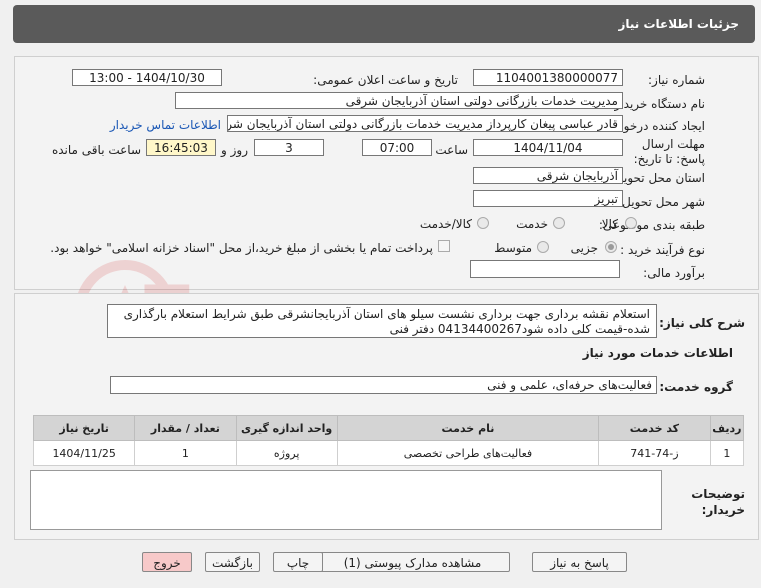  Describe the element at coordinates (662, 250) in the screenshot. I see `process-label: نوع فرآیند خرید :` at that location.